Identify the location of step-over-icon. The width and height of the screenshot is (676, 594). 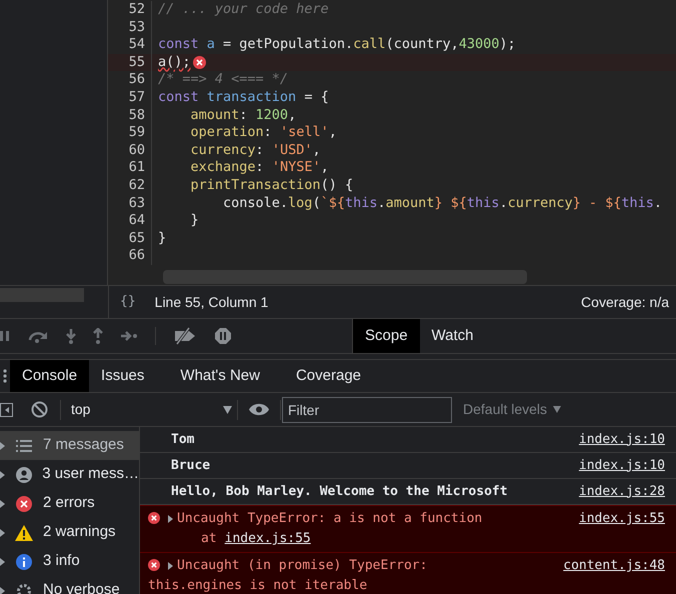
(38, 336).